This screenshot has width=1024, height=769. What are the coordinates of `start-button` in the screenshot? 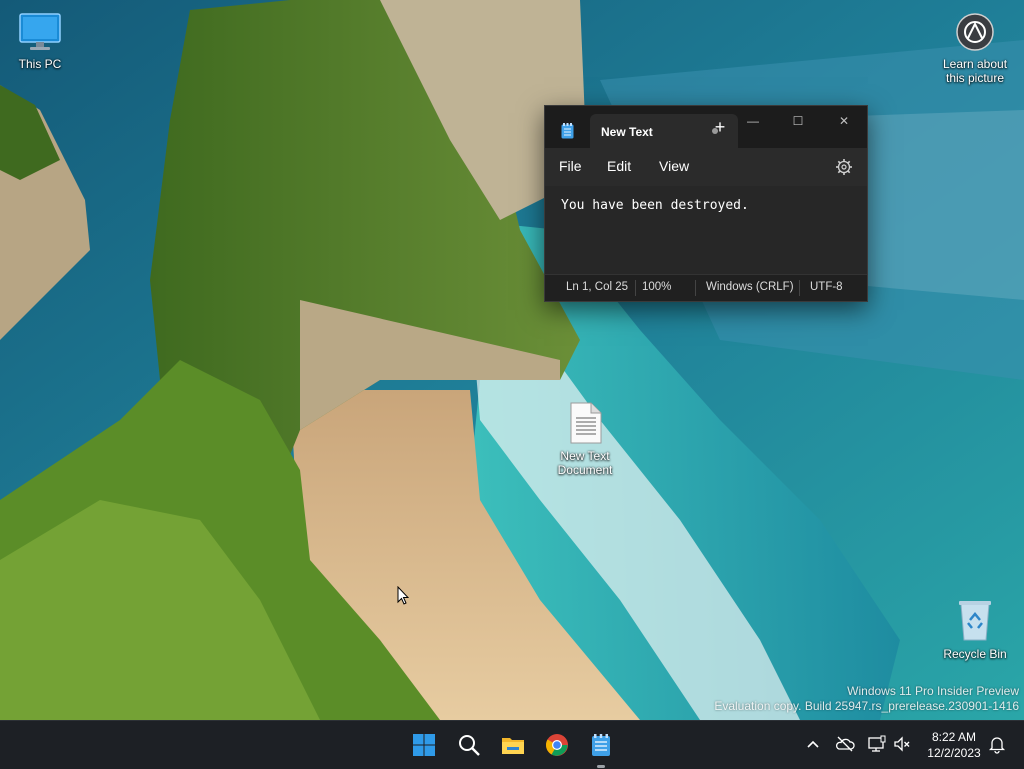 It's located at (424, 745).